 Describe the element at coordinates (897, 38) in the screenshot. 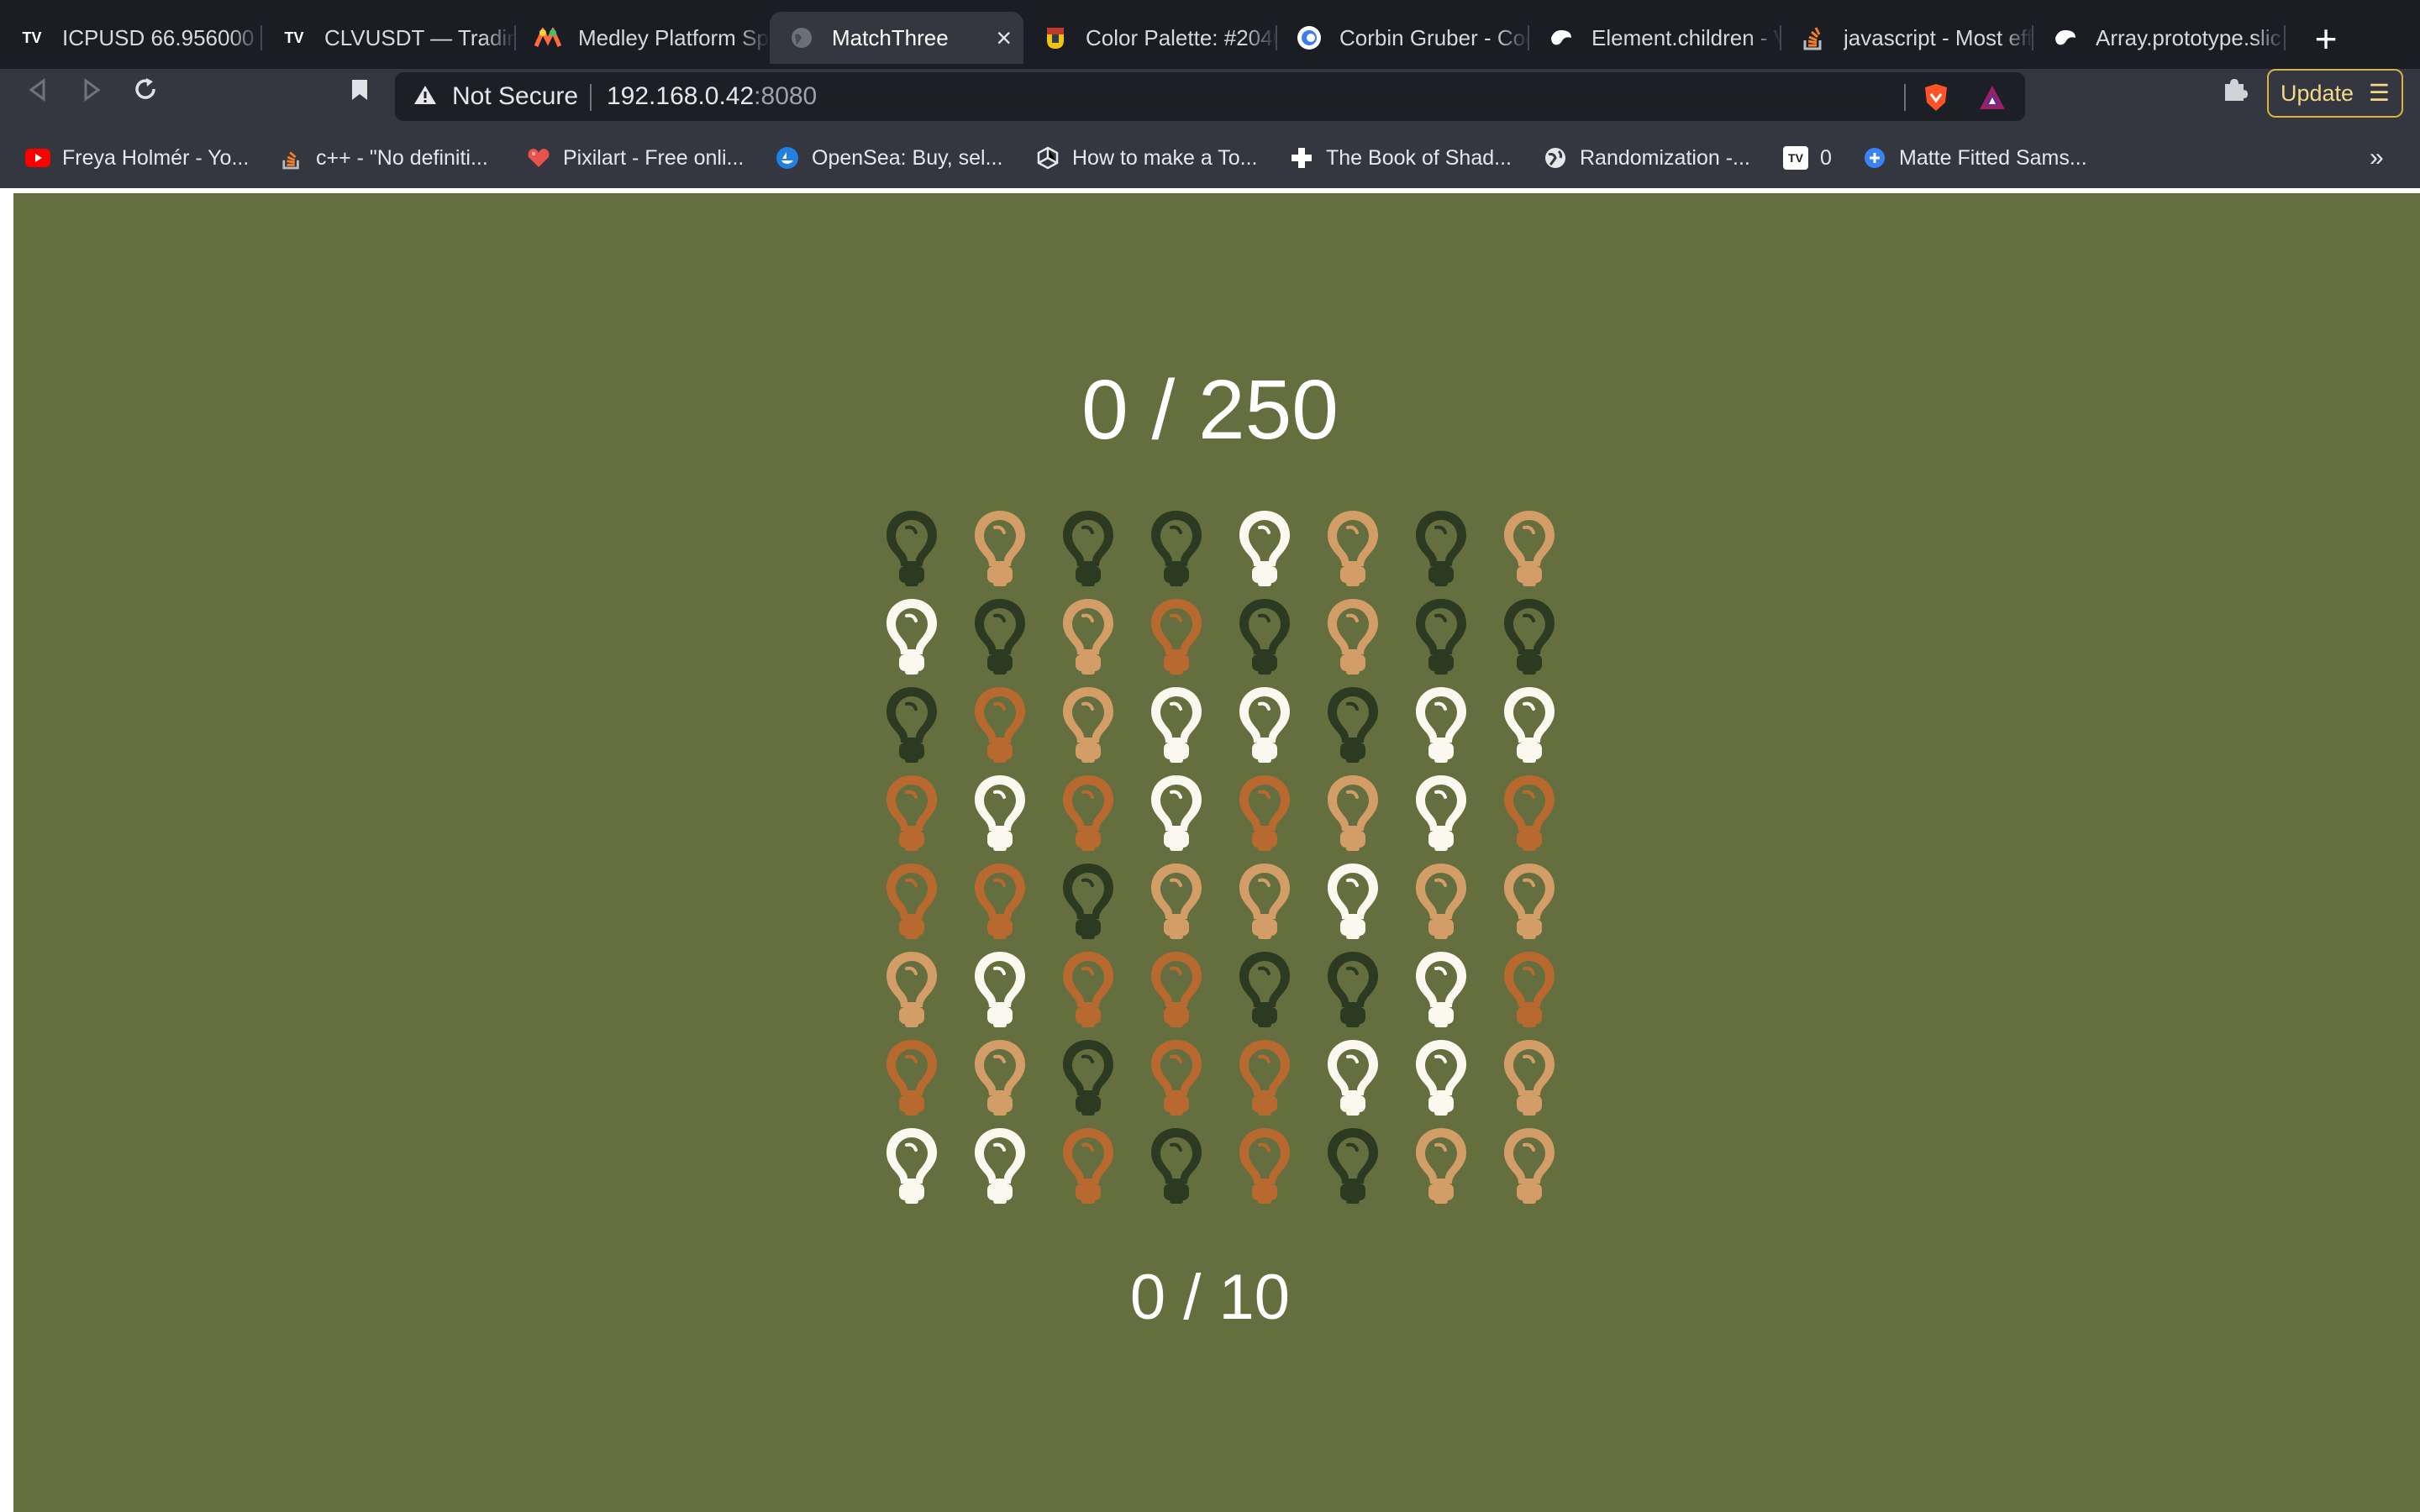

I see `tab-matchthree: MatchThree ×` at that location.